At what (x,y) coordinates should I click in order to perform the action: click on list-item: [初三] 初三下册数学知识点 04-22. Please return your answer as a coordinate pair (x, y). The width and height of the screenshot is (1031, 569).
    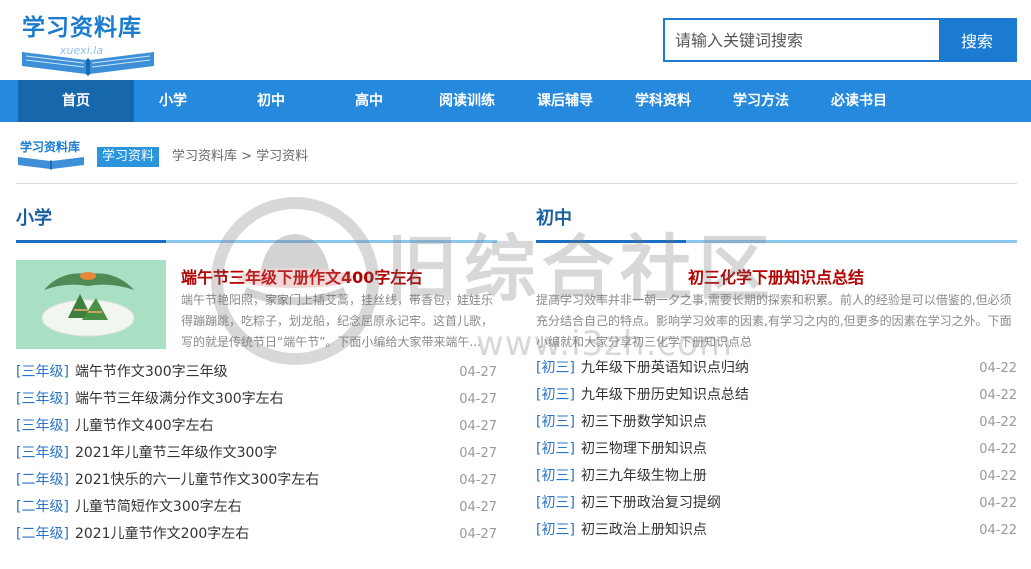
    Looking at the image, I should click on (776, 422).